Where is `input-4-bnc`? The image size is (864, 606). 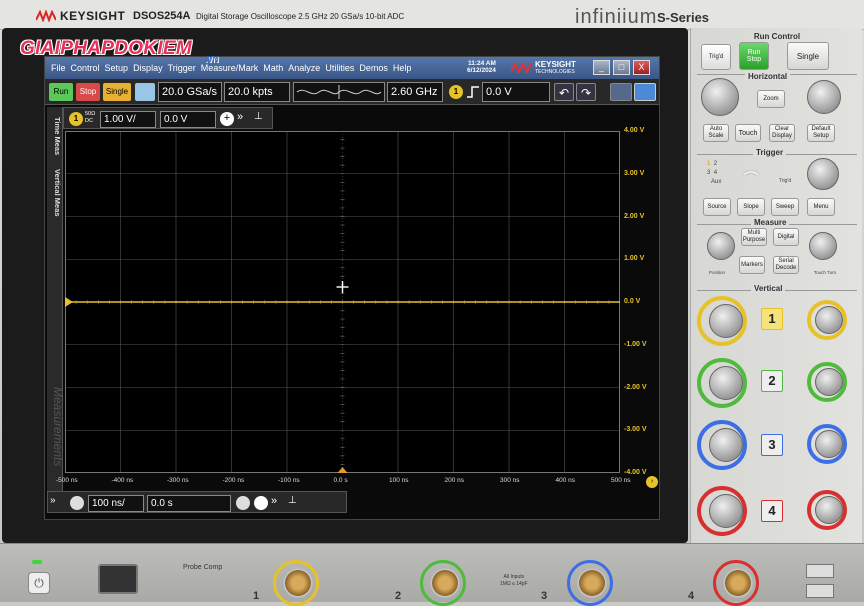 input-4-bnc is located at coordinates (738, 583).